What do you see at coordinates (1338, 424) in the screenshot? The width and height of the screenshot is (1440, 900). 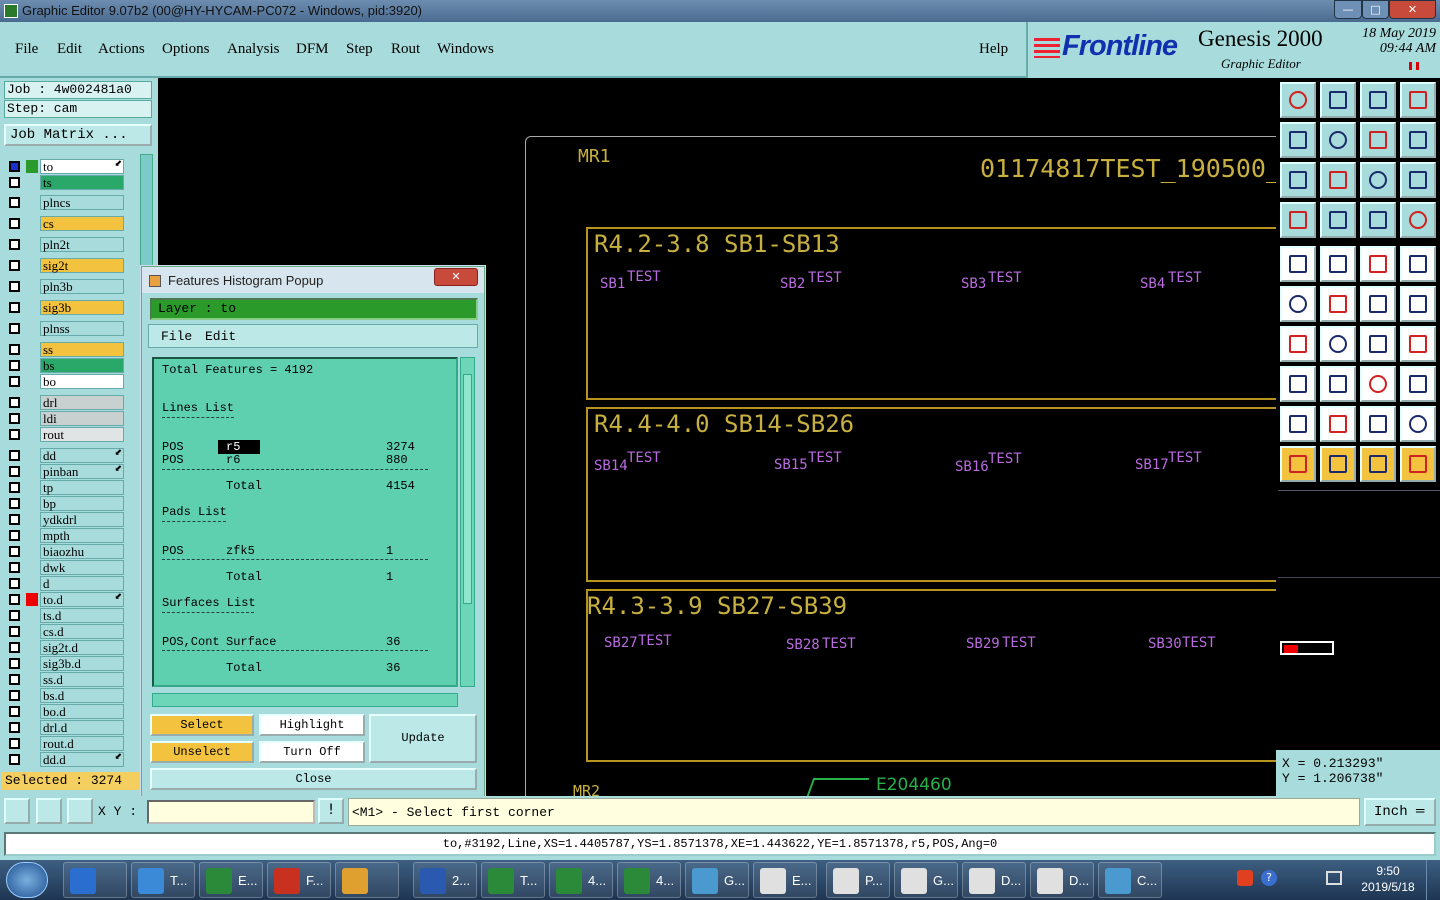 I see `triangle2-icon` at bounding box center [1338, 424].